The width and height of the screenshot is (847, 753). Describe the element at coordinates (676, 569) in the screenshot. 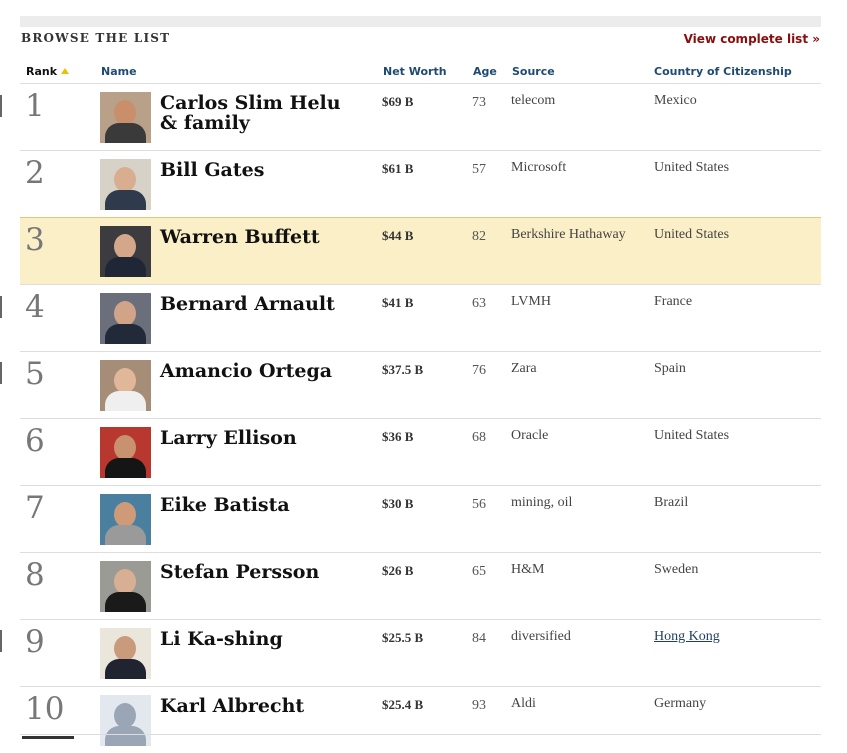

I see `country: Sweden` at that location.